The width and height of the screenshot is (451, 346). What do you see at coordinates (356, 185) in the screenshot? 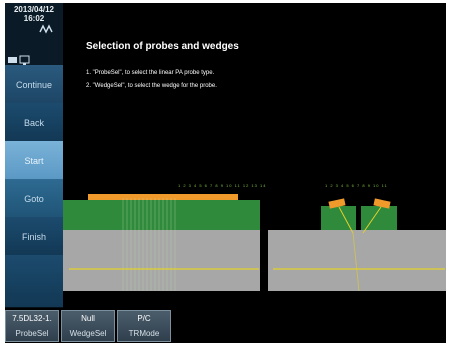
I see `right-probe-scale: 1 2 3 4 5 6 7 8 9 10 11` at bounding box center [356, 185].